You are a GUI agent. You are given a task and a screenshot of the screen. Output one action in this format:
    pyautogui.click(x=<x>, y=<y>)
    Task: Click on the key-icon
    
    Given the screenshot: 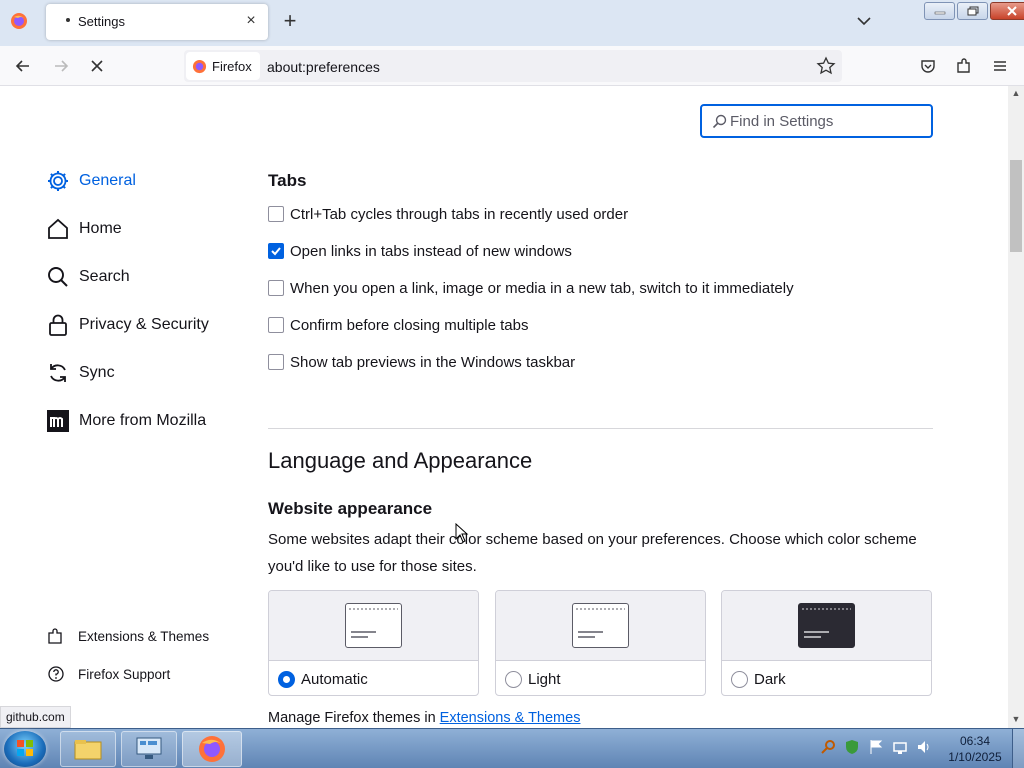 What is the action you would take?
    pyautogui.click(x=828, y=747)
    